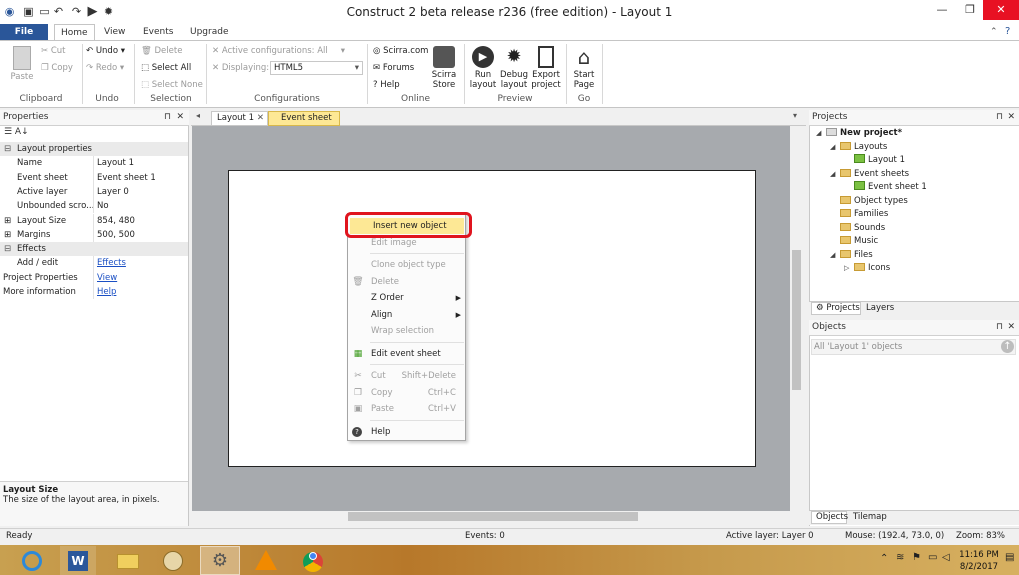 The width and height of the screenshot is (1019, 575). What do you see at coordinates (115, 163) in the screenshot?
I see `property-value: Layout 1` at bounding box center [115, 163].